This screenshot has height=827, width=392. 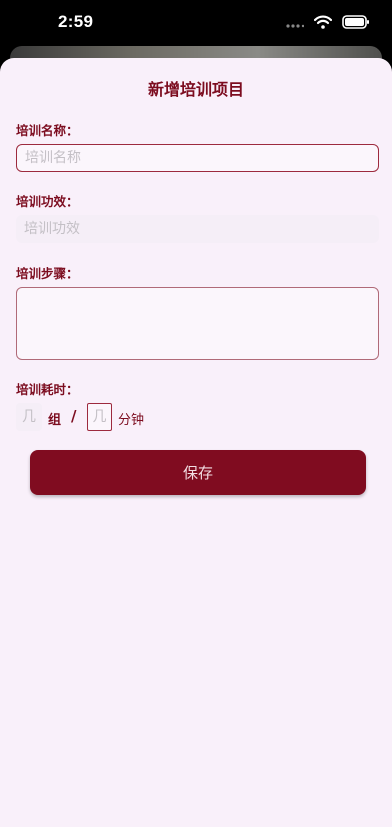 What do you see at coordinates (76, 21) in the screenshot?
I see `status-time: 2:59` at bounding box center [76, 21].